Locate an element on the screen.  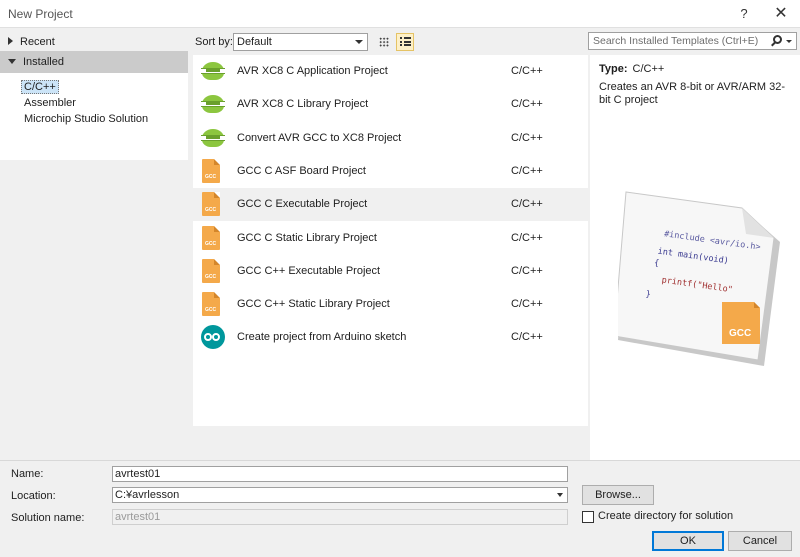
search-input: Search Installed Templates (Ctrl+E) is located at coordinates (675, 41).